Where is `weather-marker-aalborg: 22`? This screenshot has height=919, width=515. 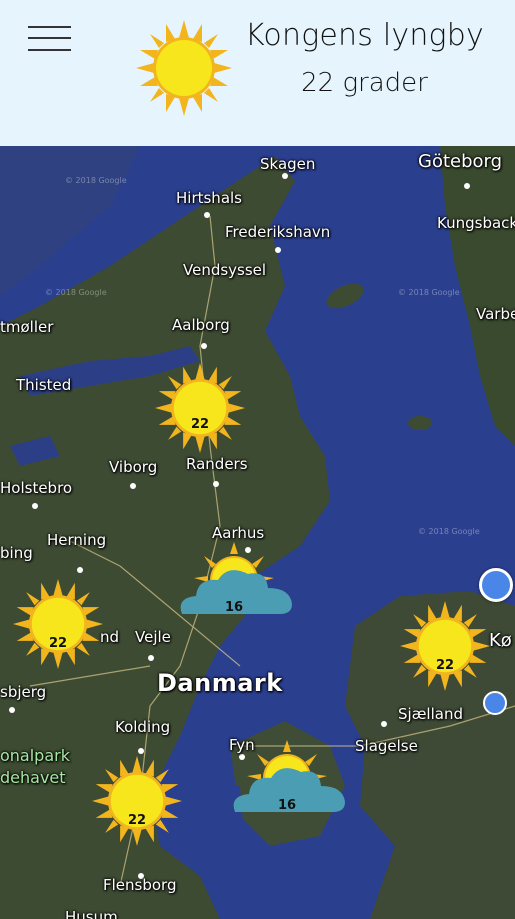 weather-marker-aalborg: 22 is located at coordinates (200, 408).